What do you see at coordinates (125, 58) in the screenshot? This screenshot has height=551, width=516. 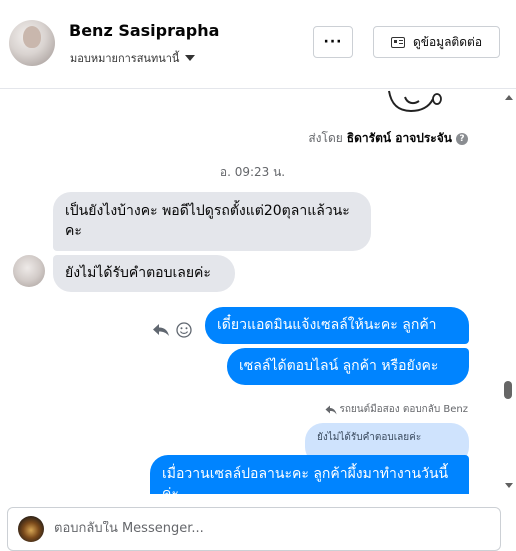 I see `assign-label: มอบหมายการสนทนานี้` at bounding box center [125, 58].